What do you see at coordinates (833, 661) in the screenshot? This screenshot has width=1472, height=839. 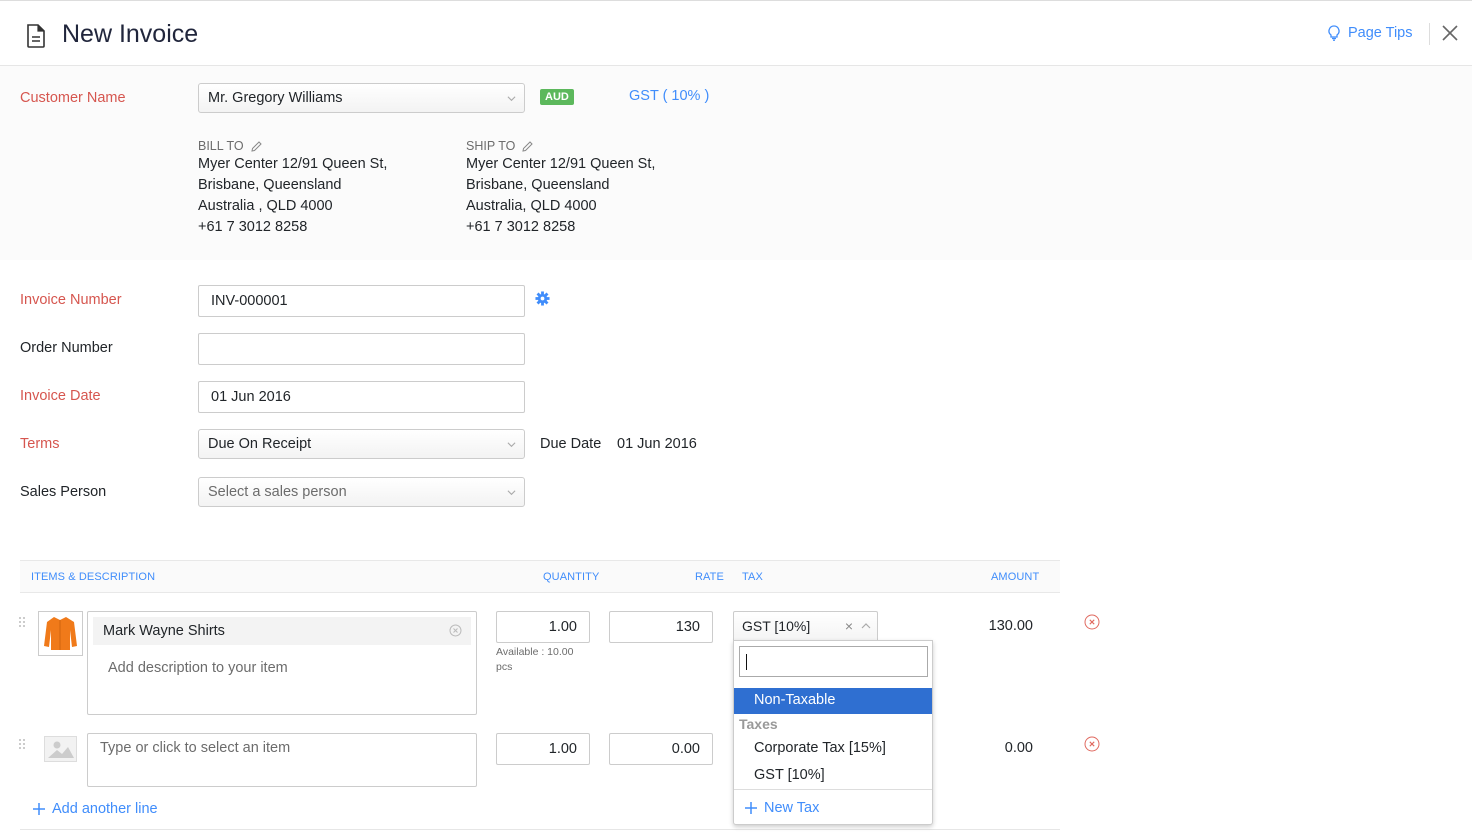 I see `tax-search-input` at bounding box center [833, 661].